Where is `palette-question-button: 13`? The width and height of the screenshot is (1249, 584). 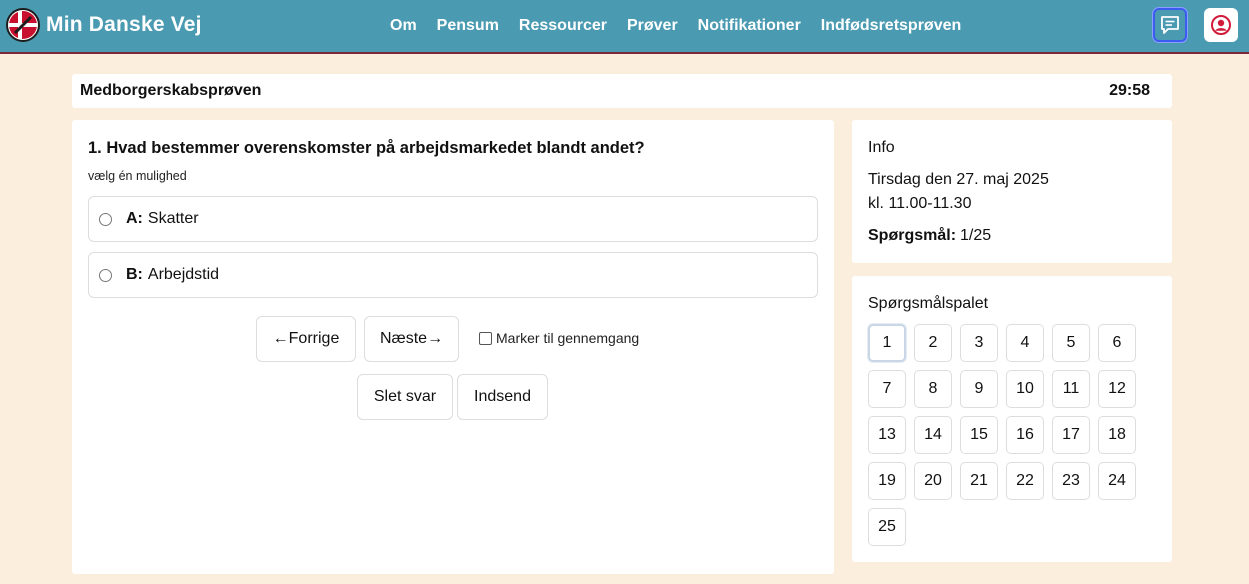
palette-question-button: 13 is located at coordinates (887, 435).